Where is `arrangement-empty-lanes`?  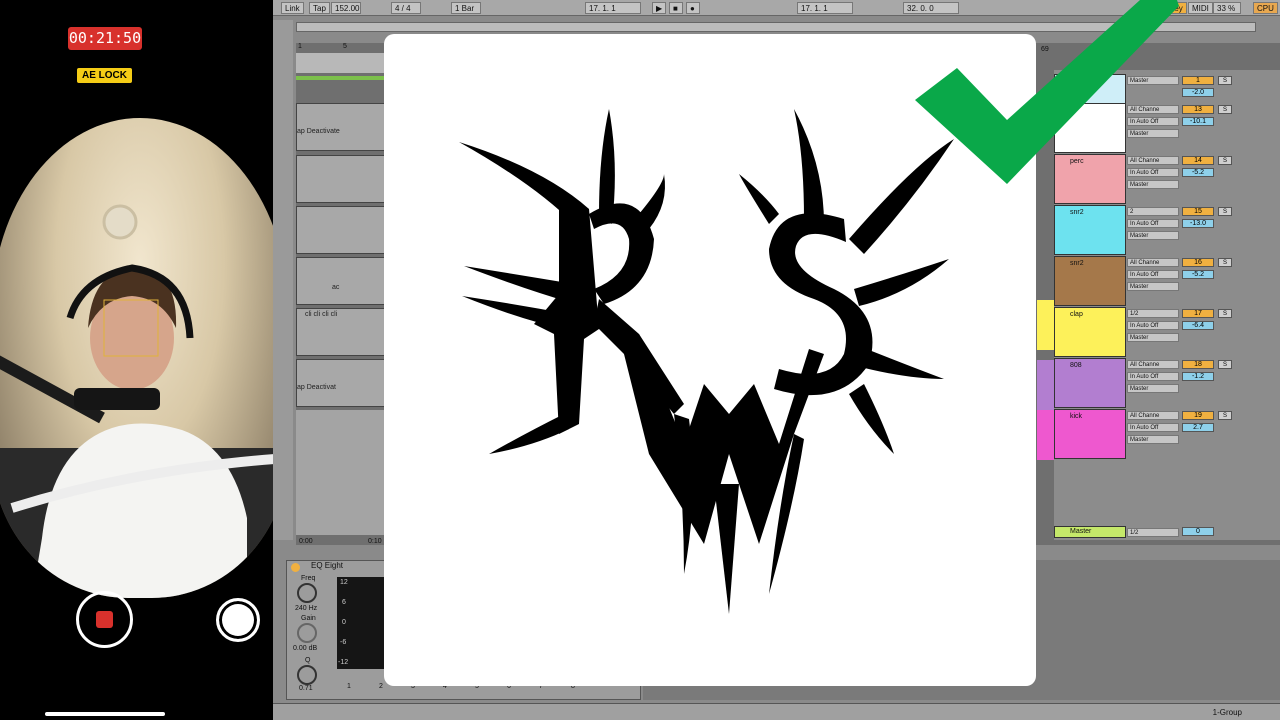 arrangement-empty-lanes is located at coordinates (341, 472).